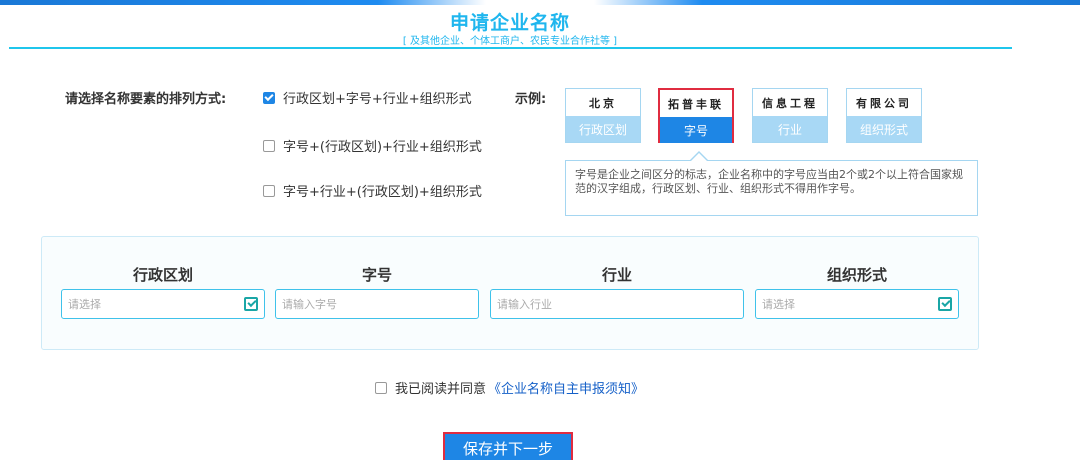  I want to click on agreement-row: 我已阅读并同意 《企业名称自主申报须知》, so click(509, 387).